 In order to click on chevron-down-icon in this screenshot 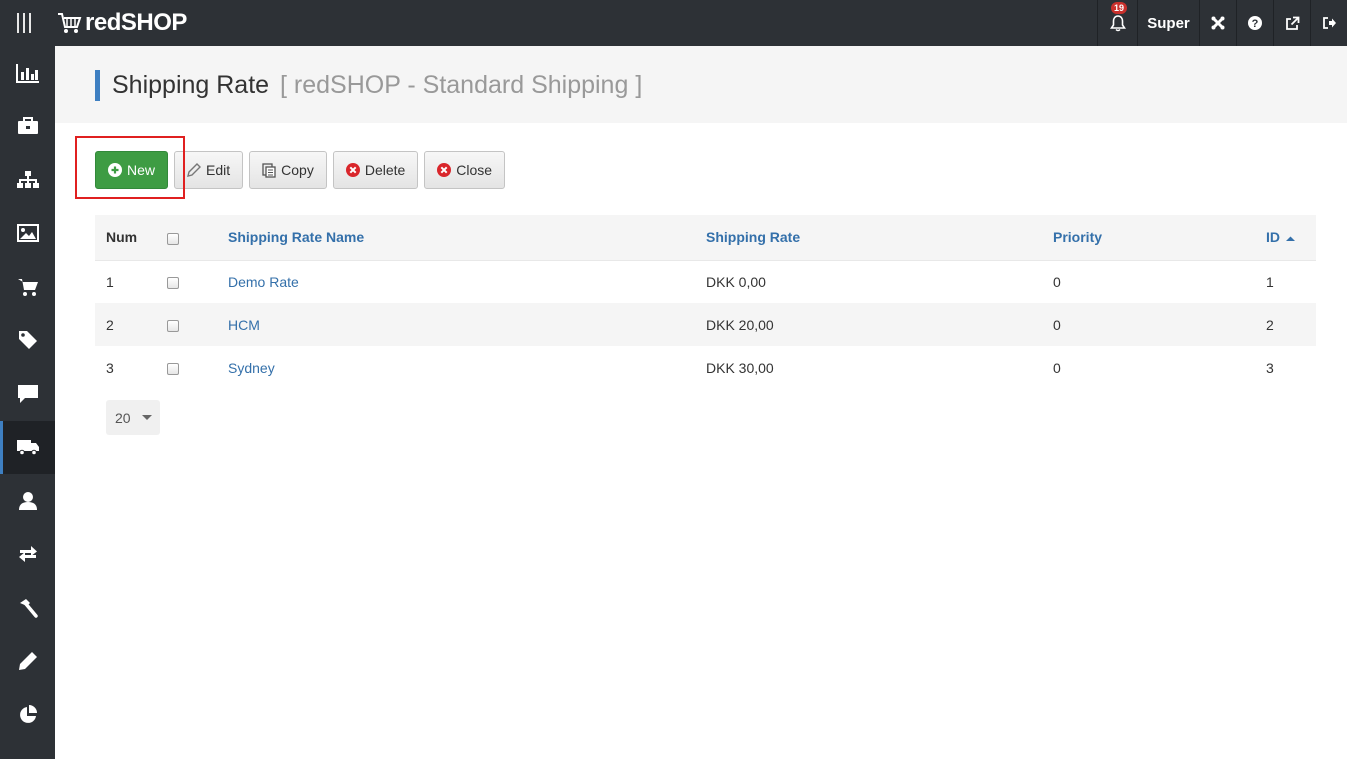, I will do `click(147, 417)`.